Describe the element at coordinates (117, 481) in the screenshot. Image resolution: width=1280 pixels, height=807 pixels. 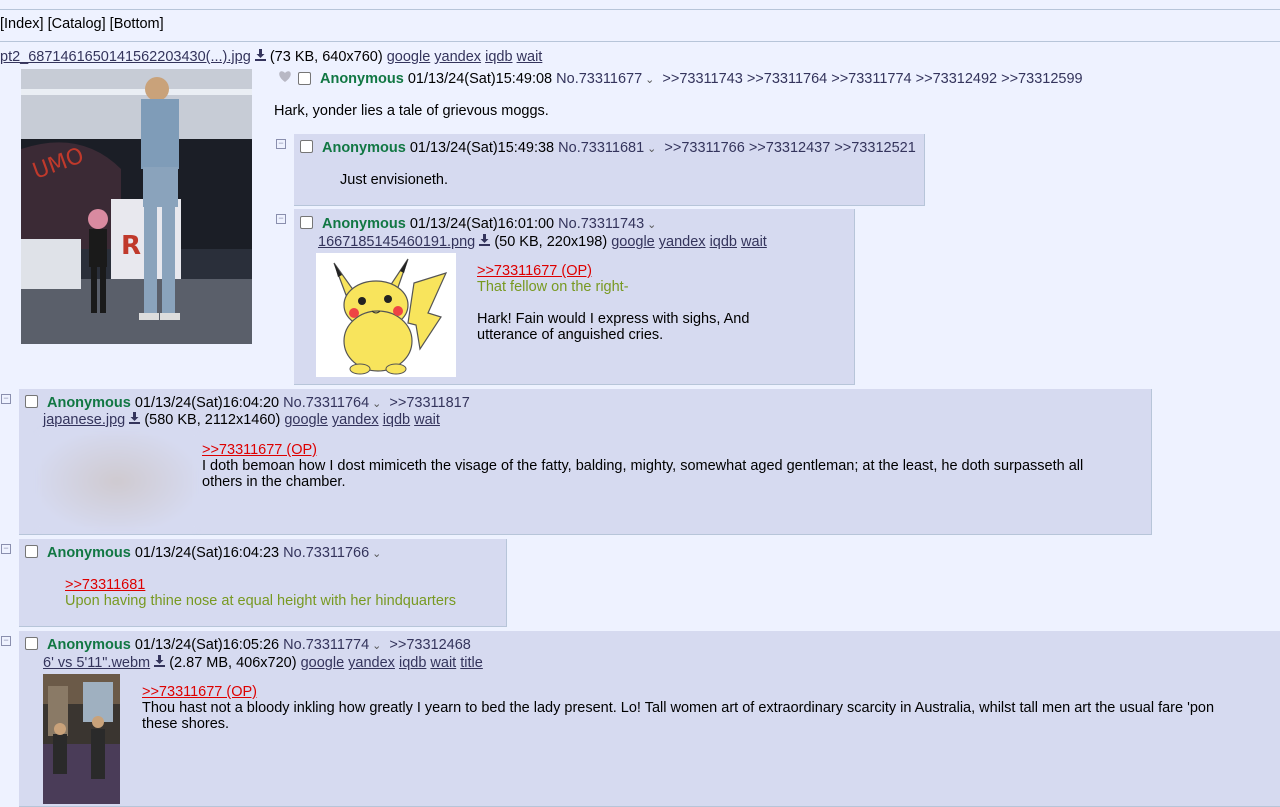
I see `blurred-image` at that location.